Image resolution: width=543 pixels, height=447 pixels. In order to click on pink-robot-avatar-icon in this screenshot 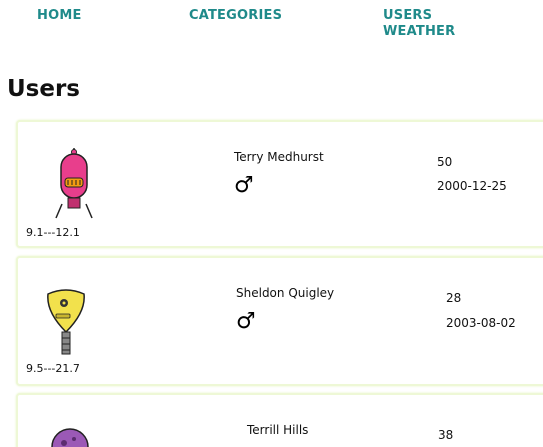, I will do `click(74, 183)`.